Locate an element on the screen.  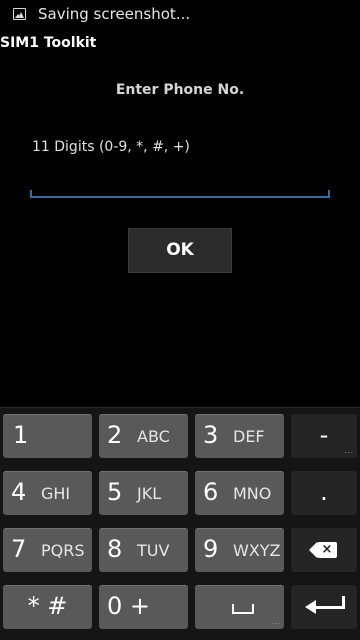
key-minus-label: - is located at coordinates (324, 435).